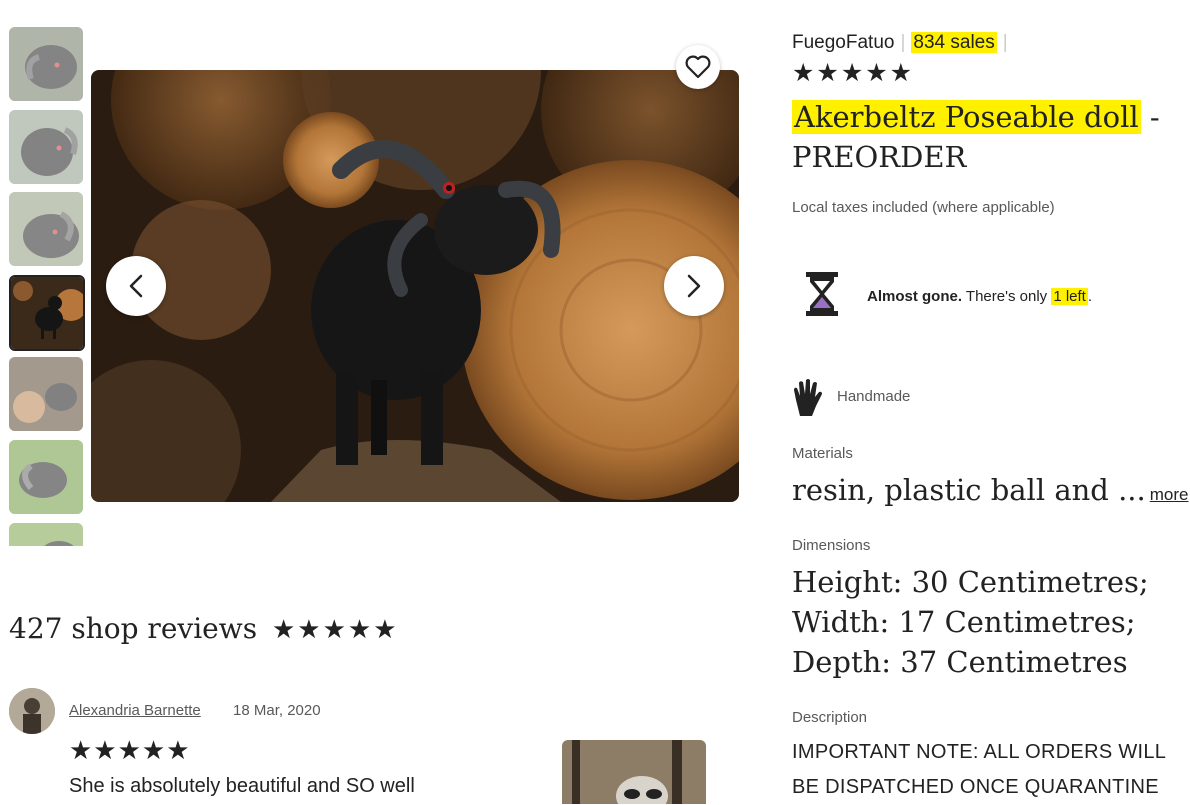 This screenshot has width=1190, height=805. Describe the element at coordinates (915, 296) in the screenshot. I see `stock-bold-label: Almost gone.` at that location.